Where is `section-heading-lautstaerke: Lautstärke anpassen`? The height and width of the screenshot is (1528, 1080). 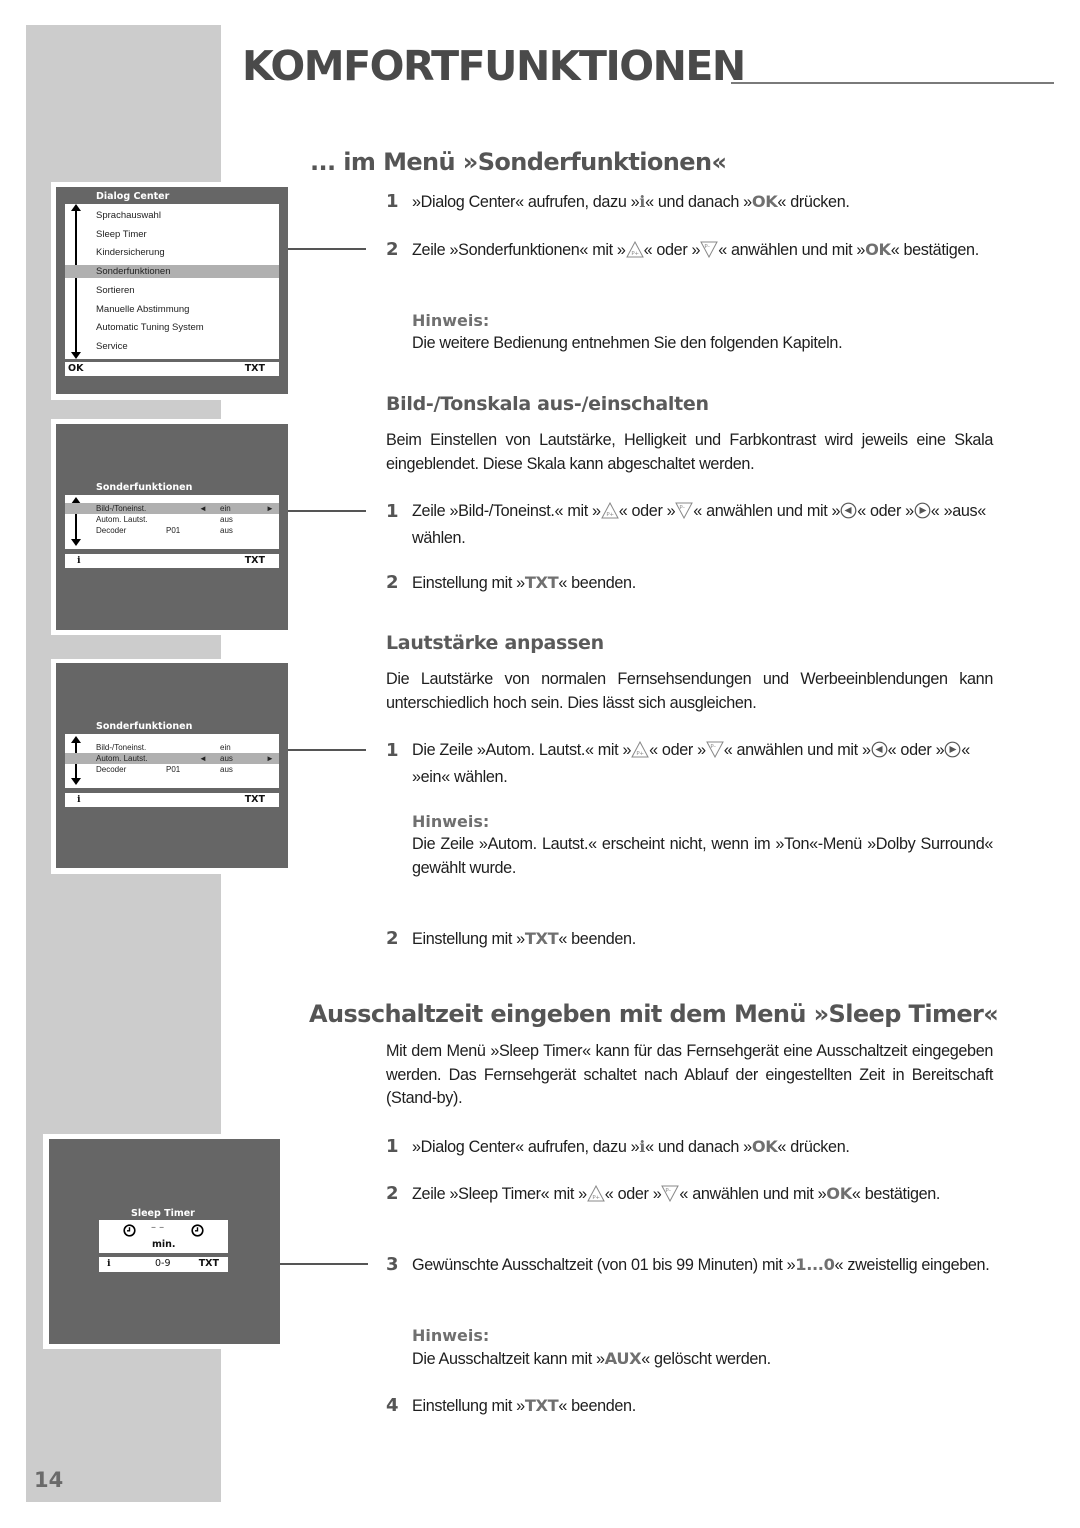 section-heading-lautstaerke: Lautstärke anpassen is located at coordinates (495, 643).